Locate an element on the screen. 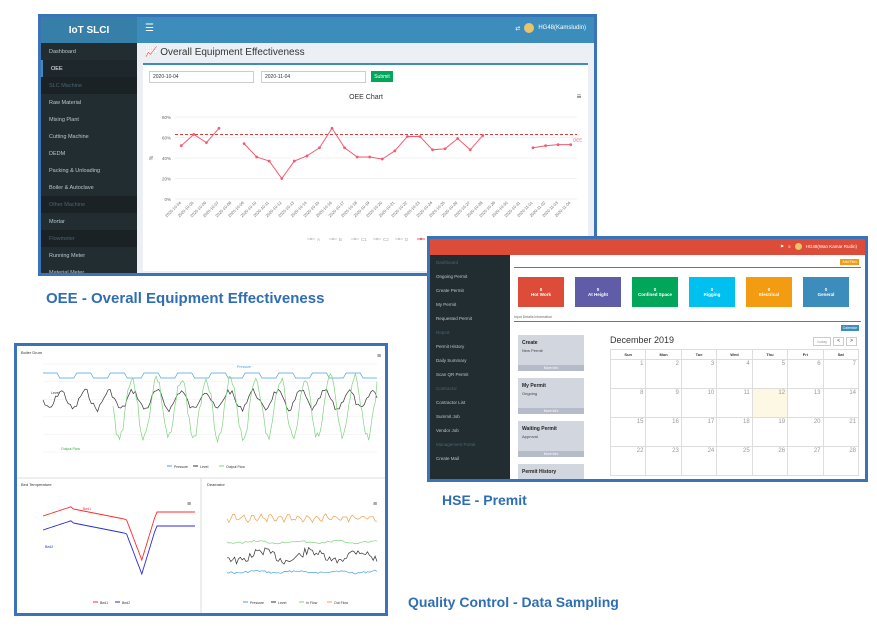 The height and width of the screenshot is (626, 877). sidebar-item: My Permit is located at coordinates (470, 304).